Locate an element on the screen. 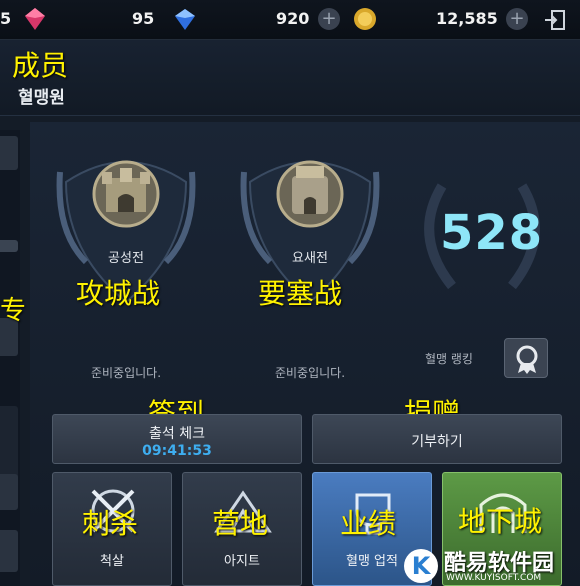 Image resolution: width=580 pixels, height=586 pixels. clan-rank-value: 528 is located at coordinates (492, 233).